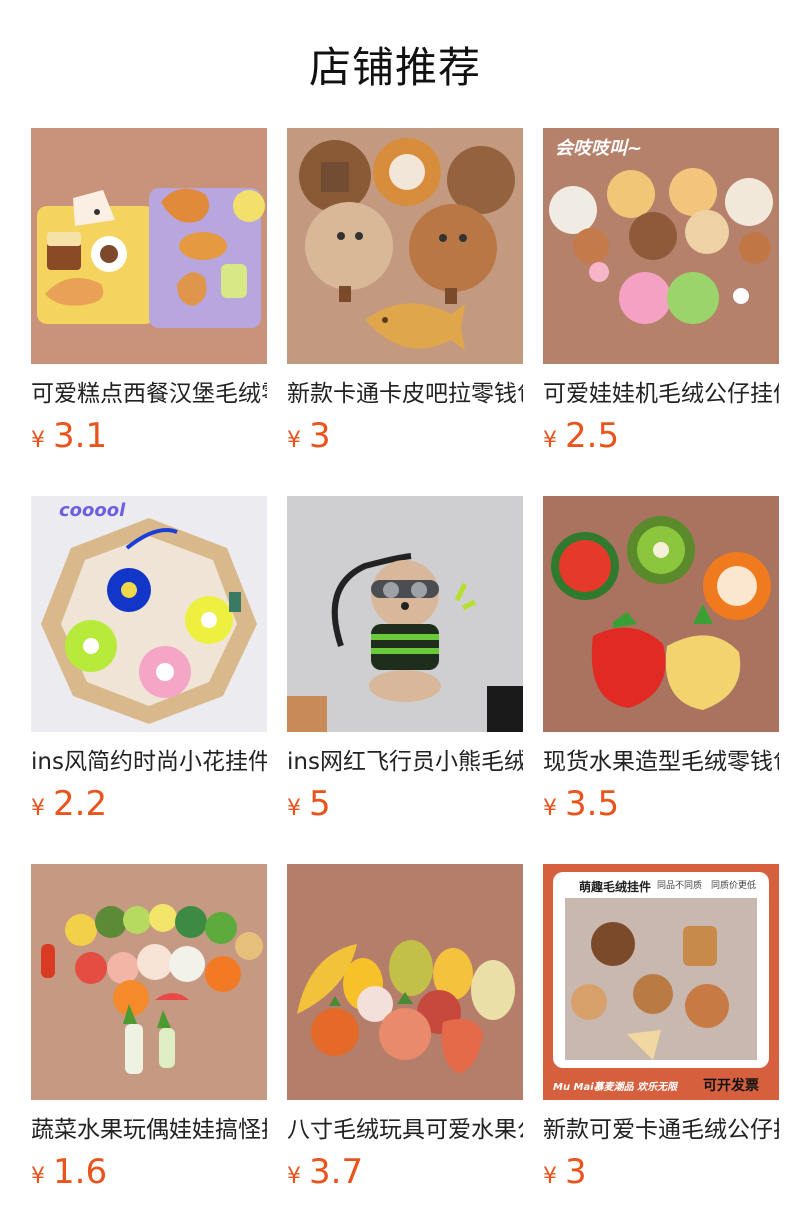  I want to click on product-card: ins网红飞行员小熊毛绒挂件 ¥ 5, so click(405, 680).